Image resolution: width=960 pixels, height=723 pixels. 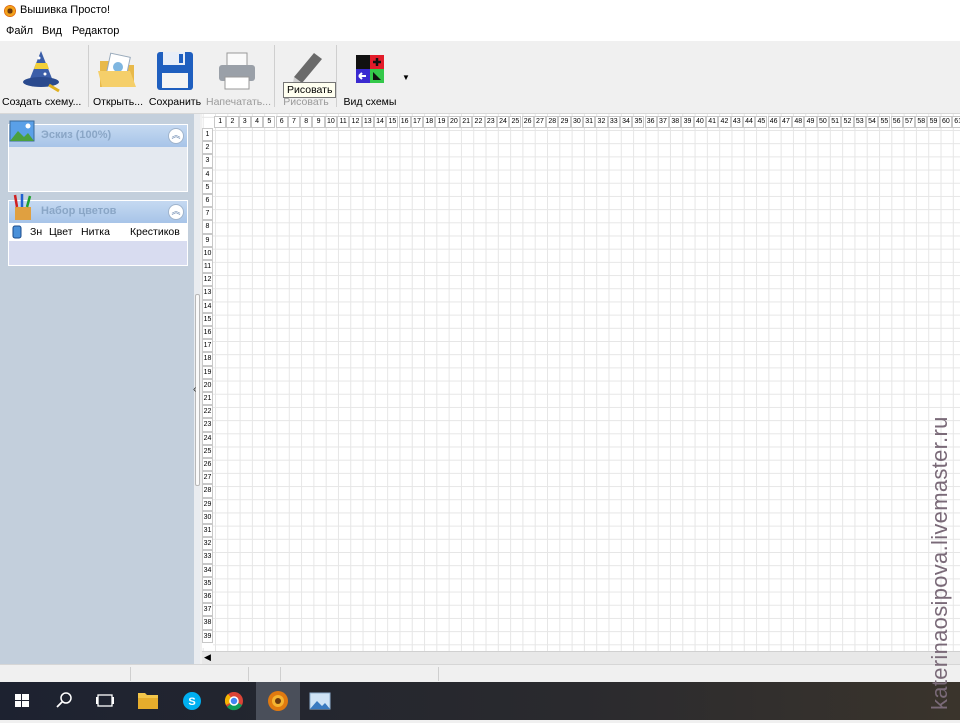 I want to click on scroll-left-icon: ◀, so click(x=207, y=657).